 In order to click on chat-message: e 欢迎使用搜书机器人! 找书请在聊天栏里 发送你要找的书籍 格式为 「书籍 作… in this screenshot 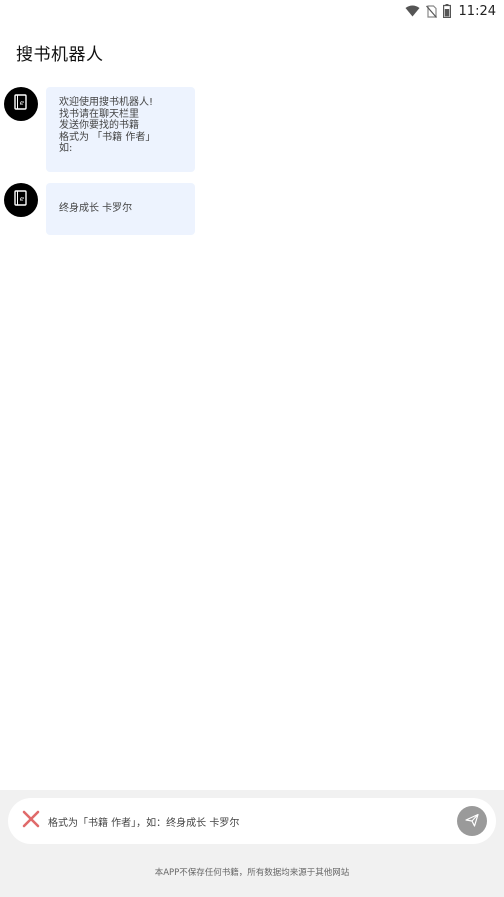, I will do `click(99, 129)`.